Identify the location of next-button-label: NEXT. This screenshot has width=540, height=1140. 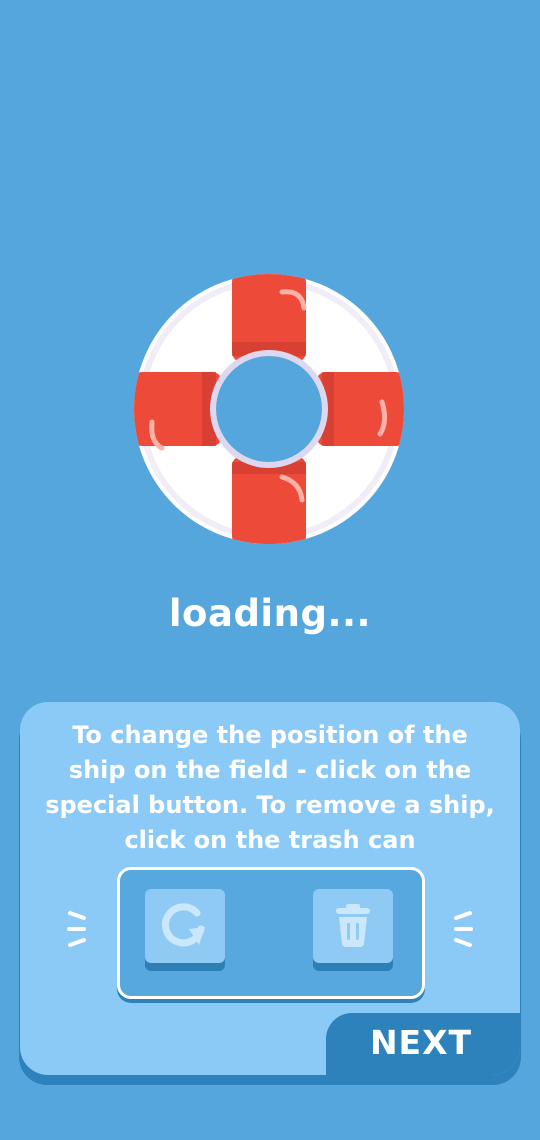
(421, 1042).